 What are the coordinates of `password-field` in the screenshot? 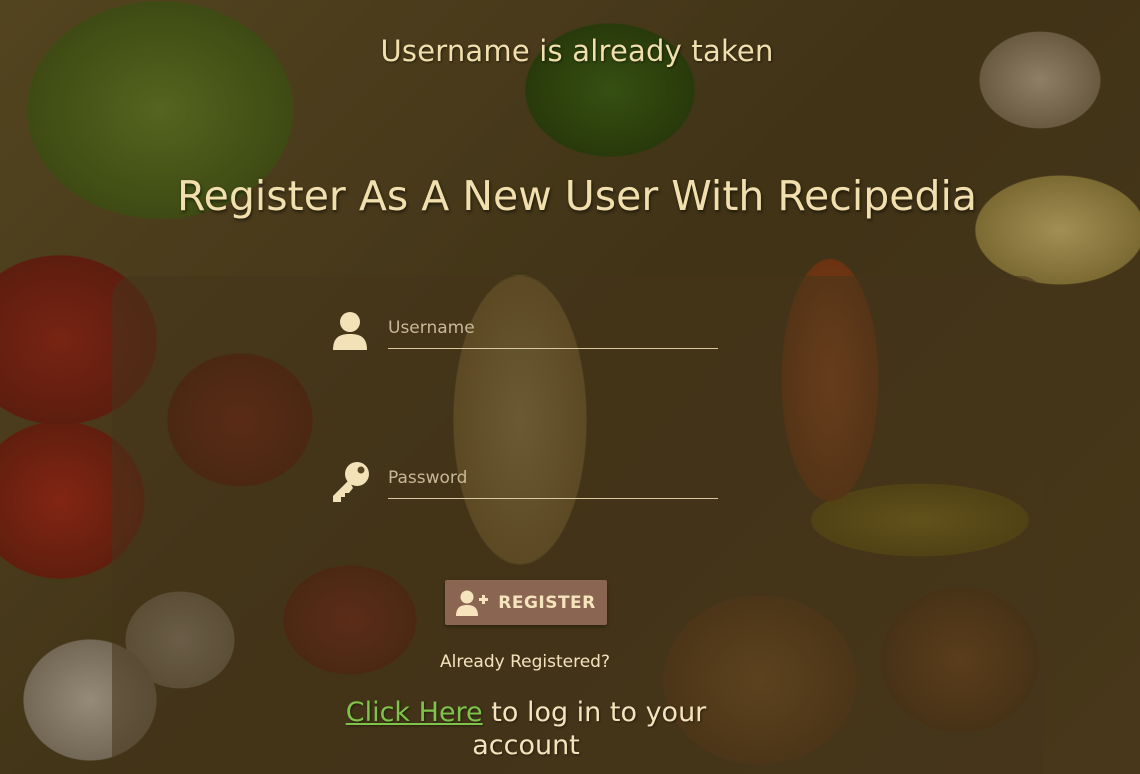 It's located at (525, 481).